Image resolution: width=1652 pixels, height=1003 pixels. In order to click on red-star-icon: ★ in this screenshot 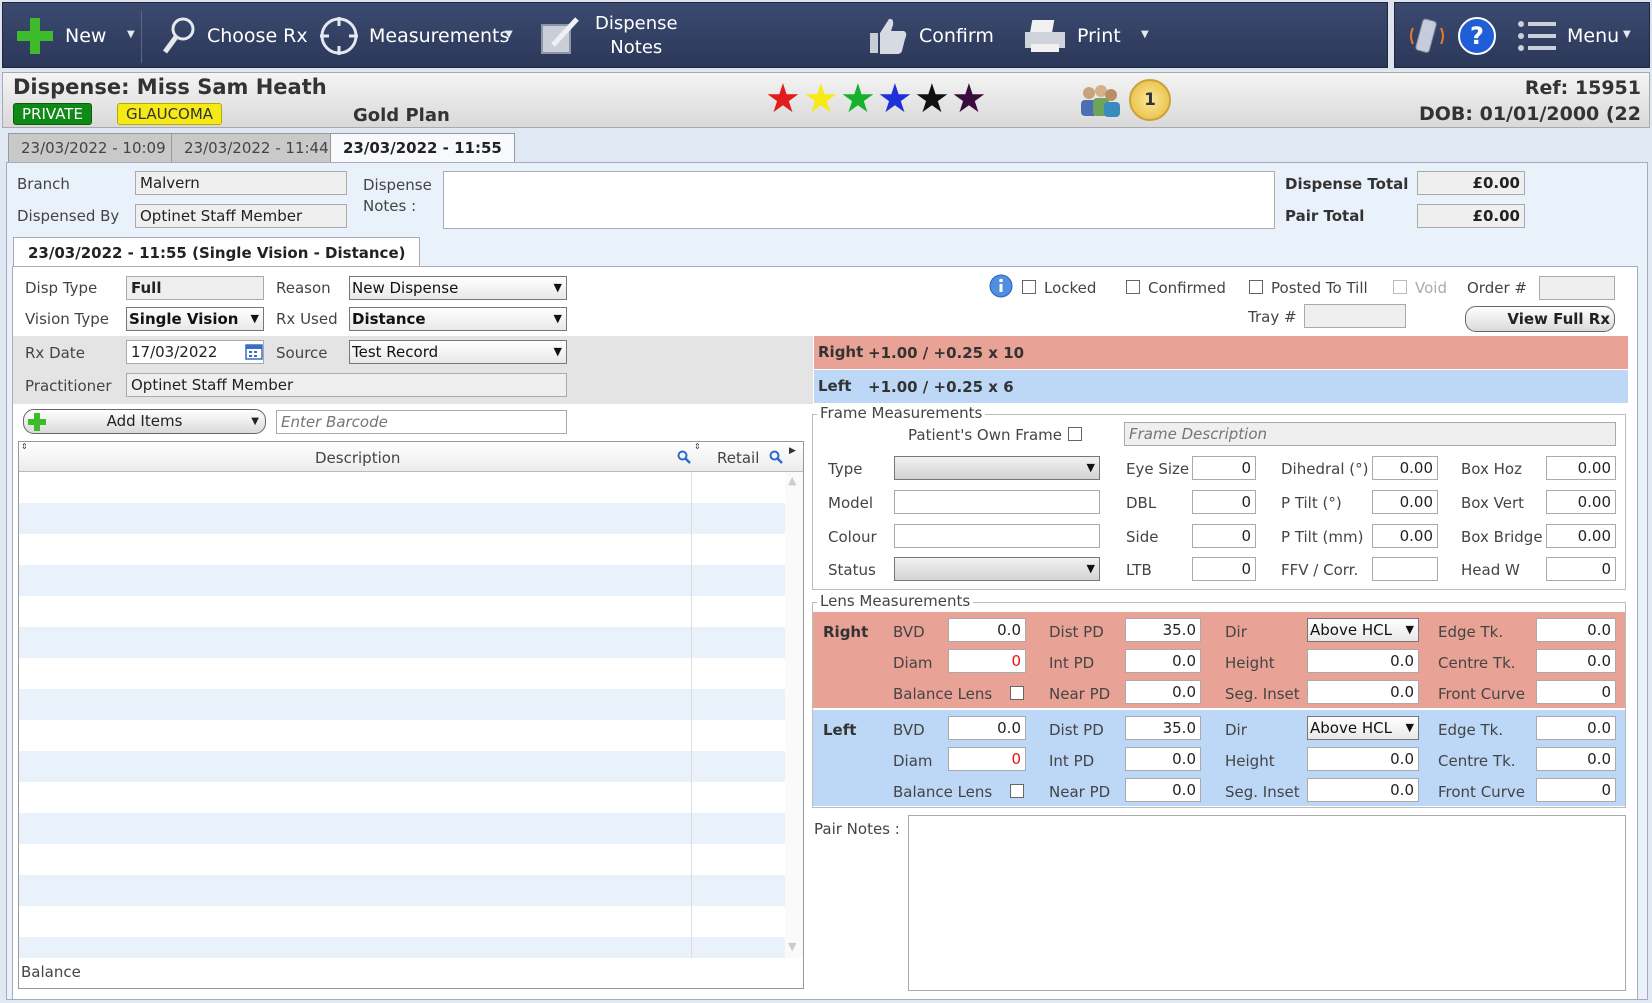, I will do `click(783, 99)`.